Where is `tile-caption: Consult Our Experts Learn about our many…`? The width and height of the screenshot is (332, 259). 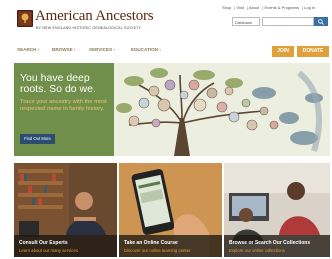 tile-caption: Consult Our Experts Learn about our many… is located at coordinates (65, 246).